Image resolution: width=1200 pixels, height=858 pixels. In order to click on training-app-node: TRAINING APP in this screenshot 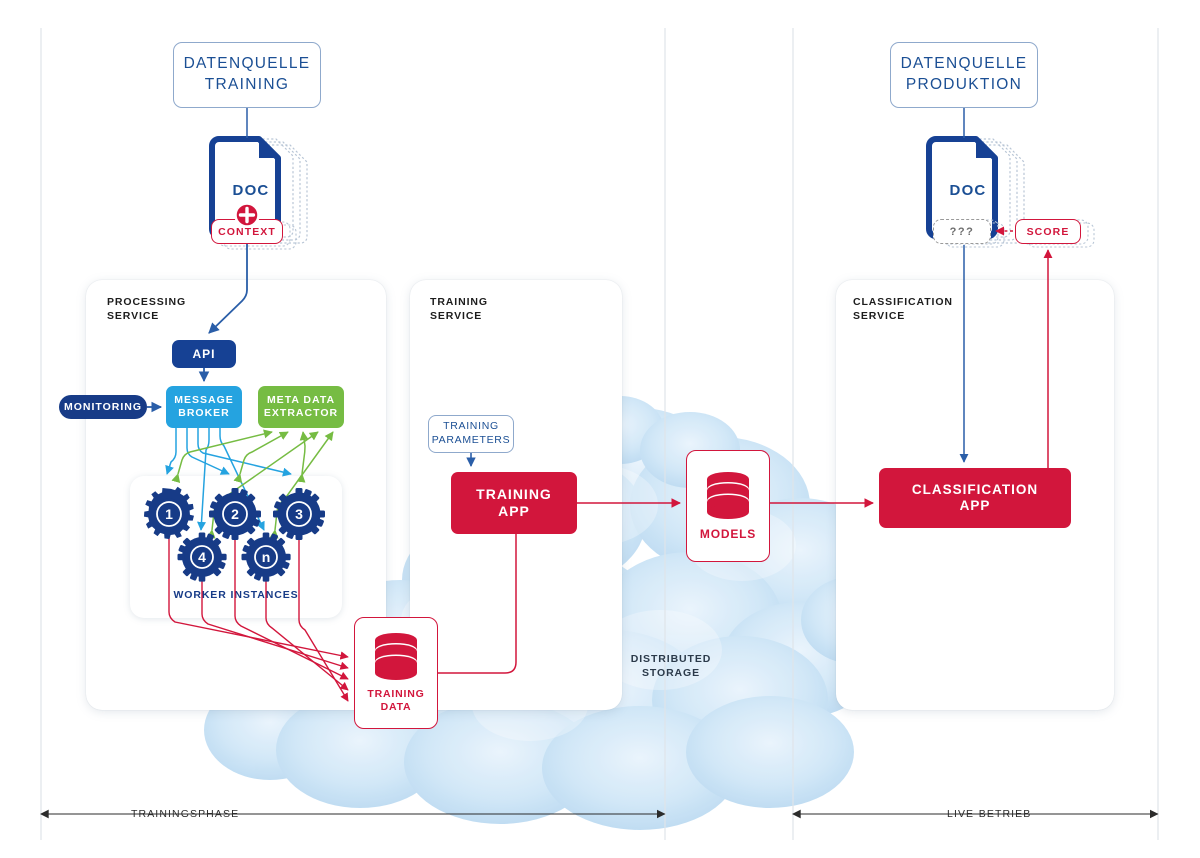, I will do `click(514, 503)`.